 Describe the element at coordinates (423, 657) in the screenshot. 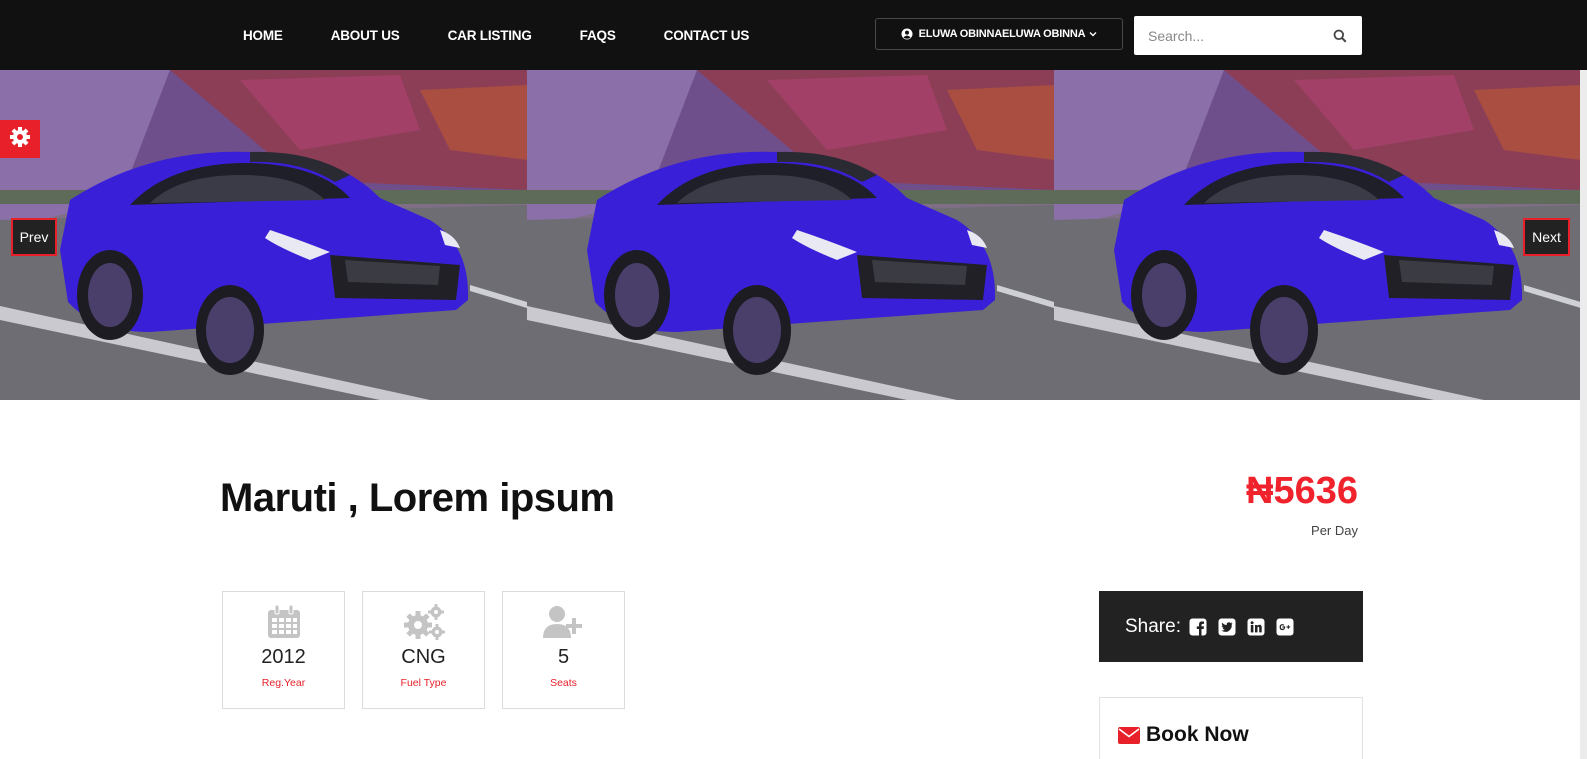

I see `spec-value: CNG` at that location.